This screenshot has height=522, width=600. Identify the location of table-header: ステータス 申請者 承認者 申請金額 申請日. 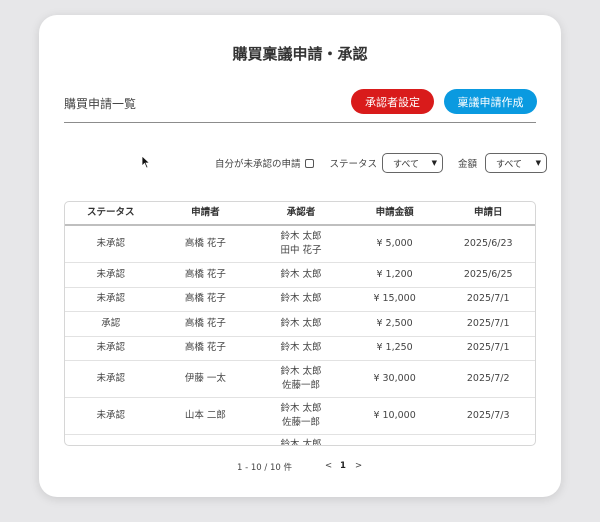
(300, 214).